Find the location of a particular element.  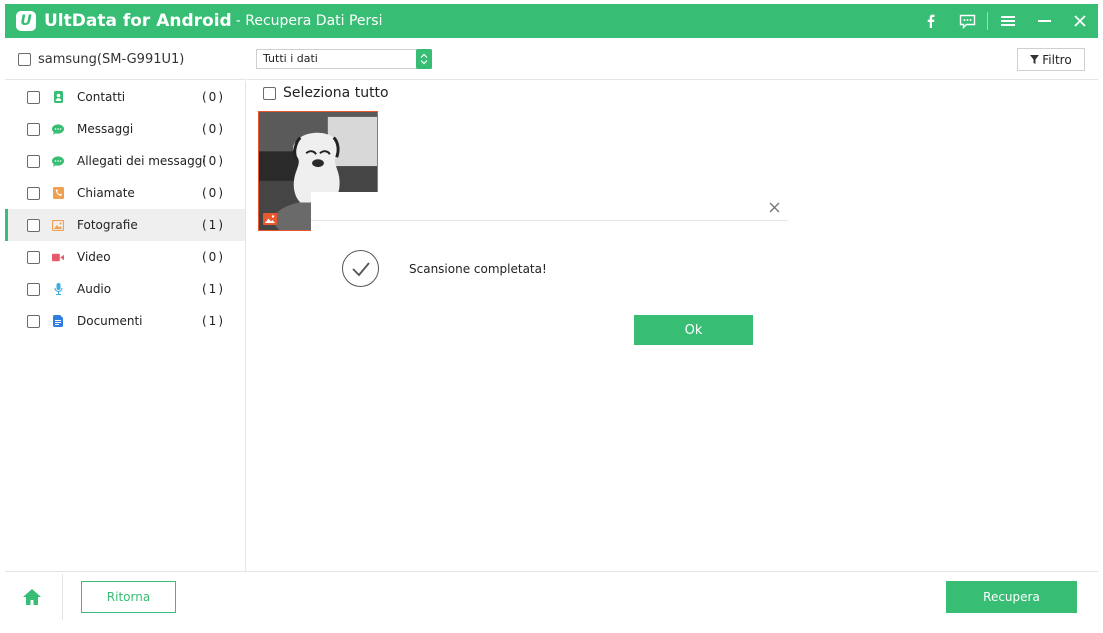

photo-type-icon is located at coordinates (270, 219).